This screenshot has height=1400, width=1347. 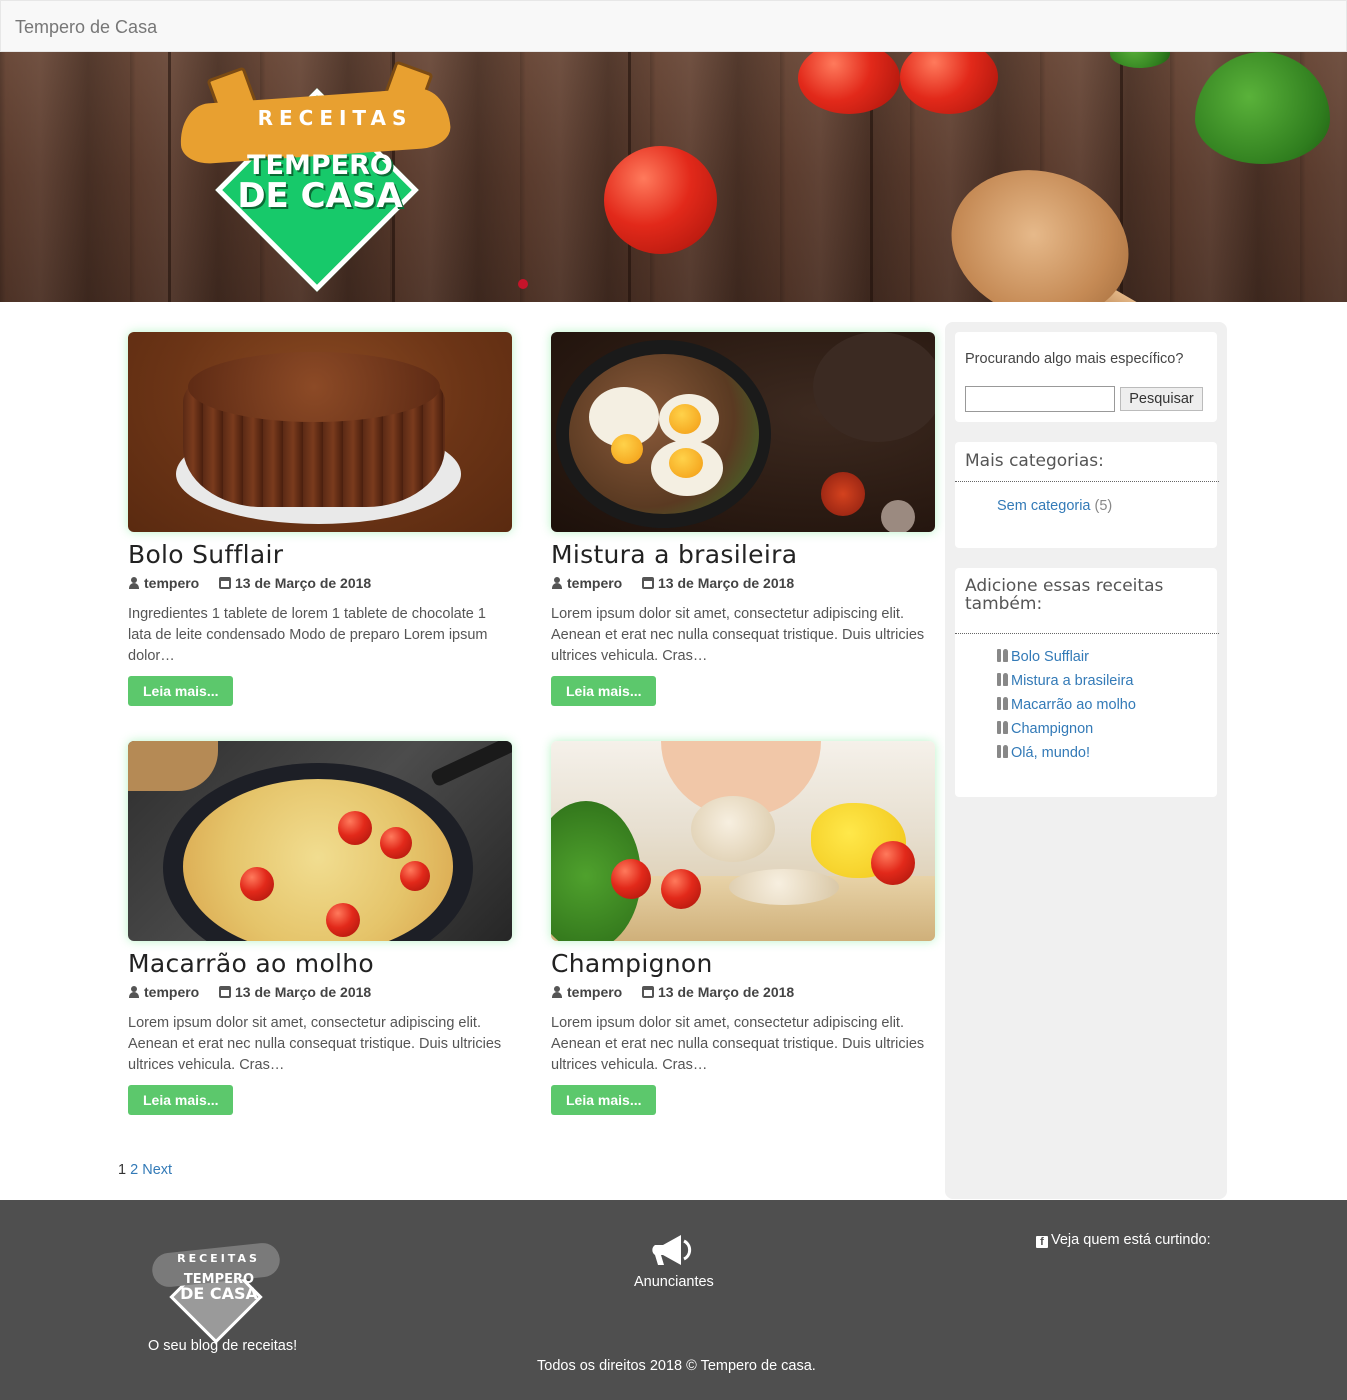 I want to click on page-current: 1, so click(x=122, y=1170).